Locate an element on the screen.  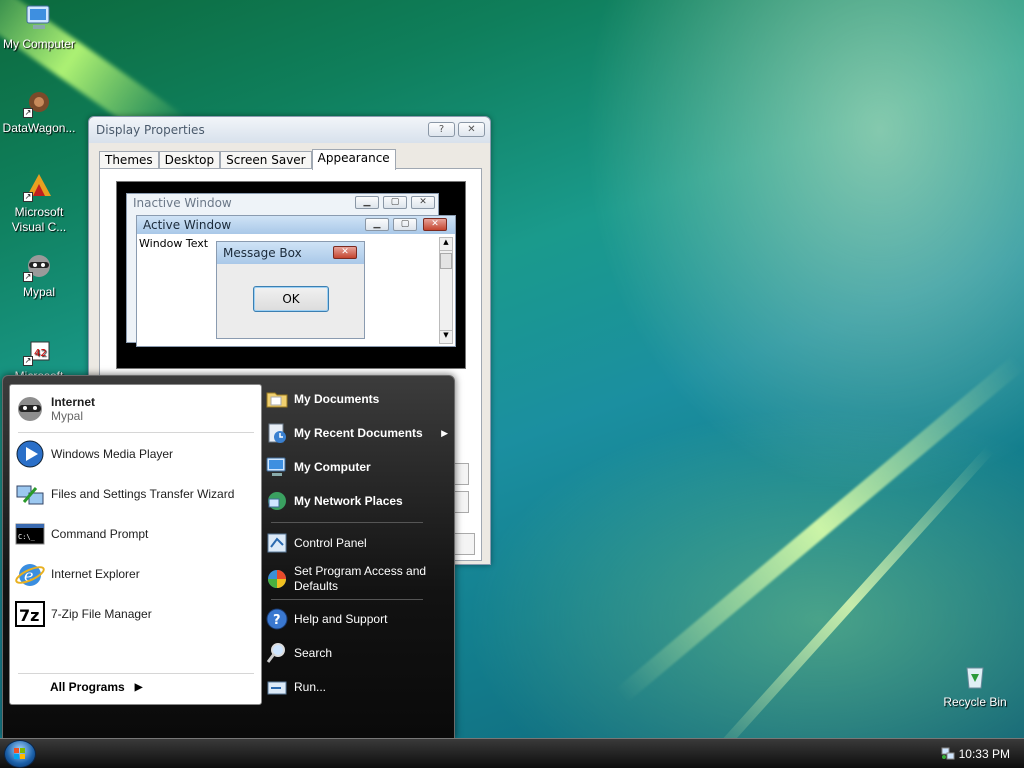
recent-documents-icon is located at coordinates (277, 433).